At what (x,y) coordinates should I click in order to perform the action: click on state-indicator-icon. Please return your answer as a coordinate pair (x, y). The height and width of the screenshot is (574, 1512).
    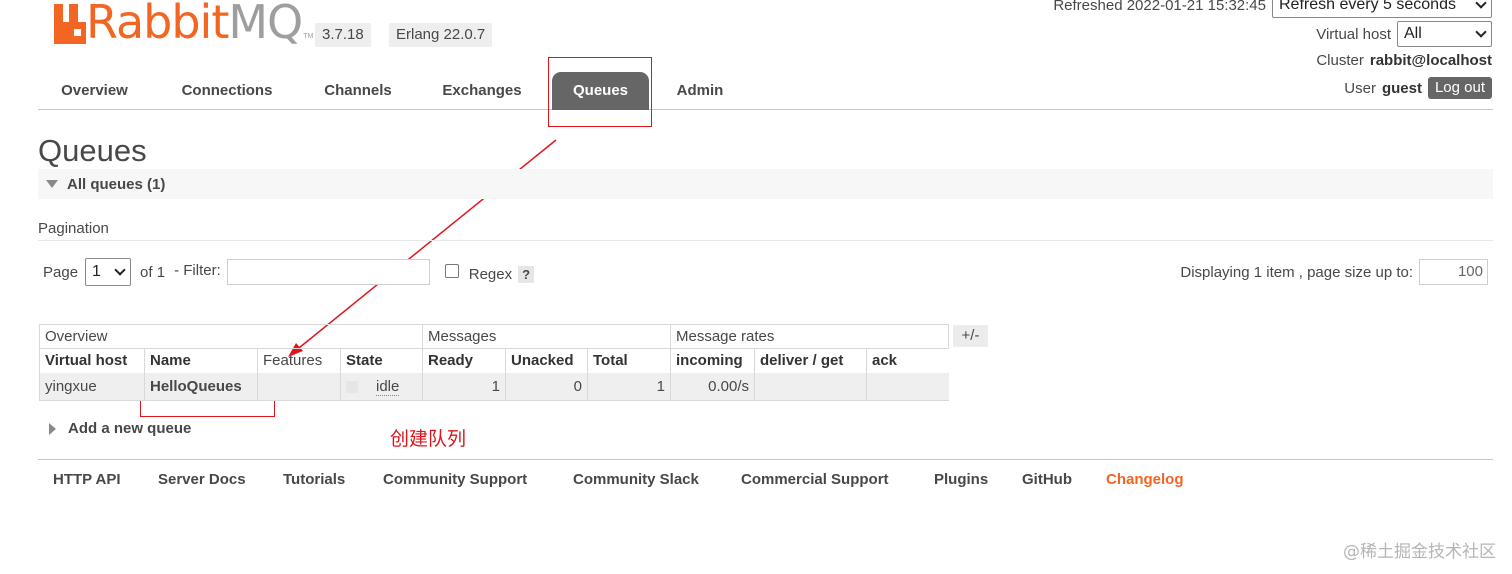
    Looking at the image, I should click on (352, 386).